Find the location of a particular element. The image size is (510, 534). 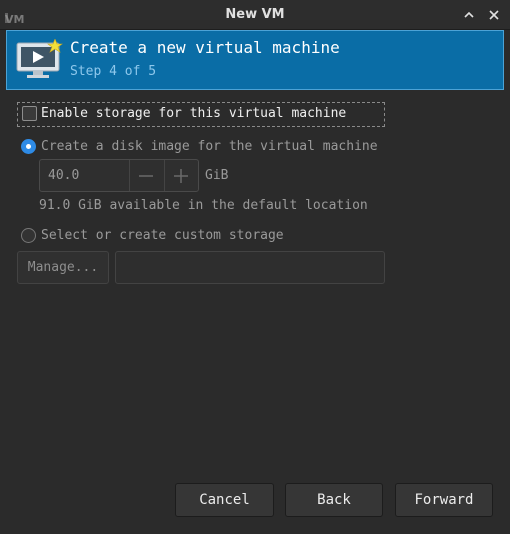

radio-dot is located at coordinates (28, 146).